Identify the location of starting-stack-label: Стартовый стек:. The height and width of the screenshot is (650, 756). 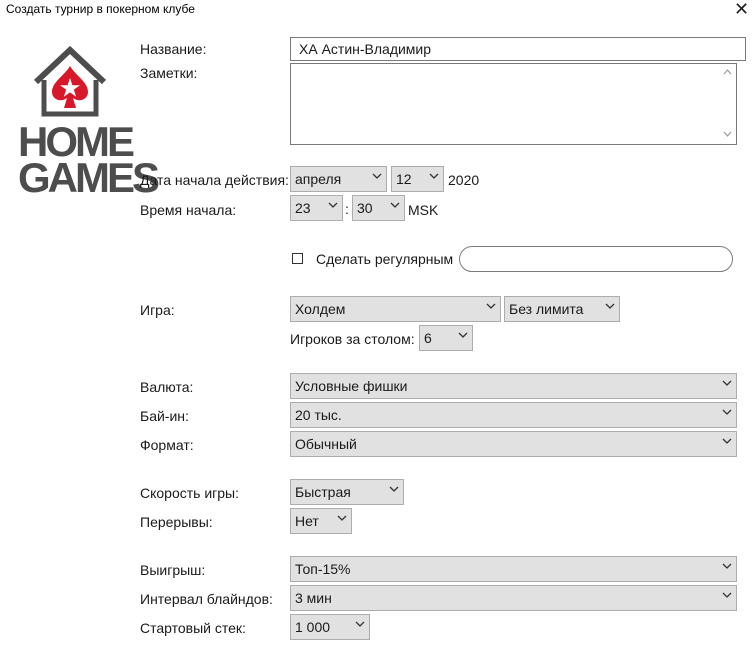
(193, 628).